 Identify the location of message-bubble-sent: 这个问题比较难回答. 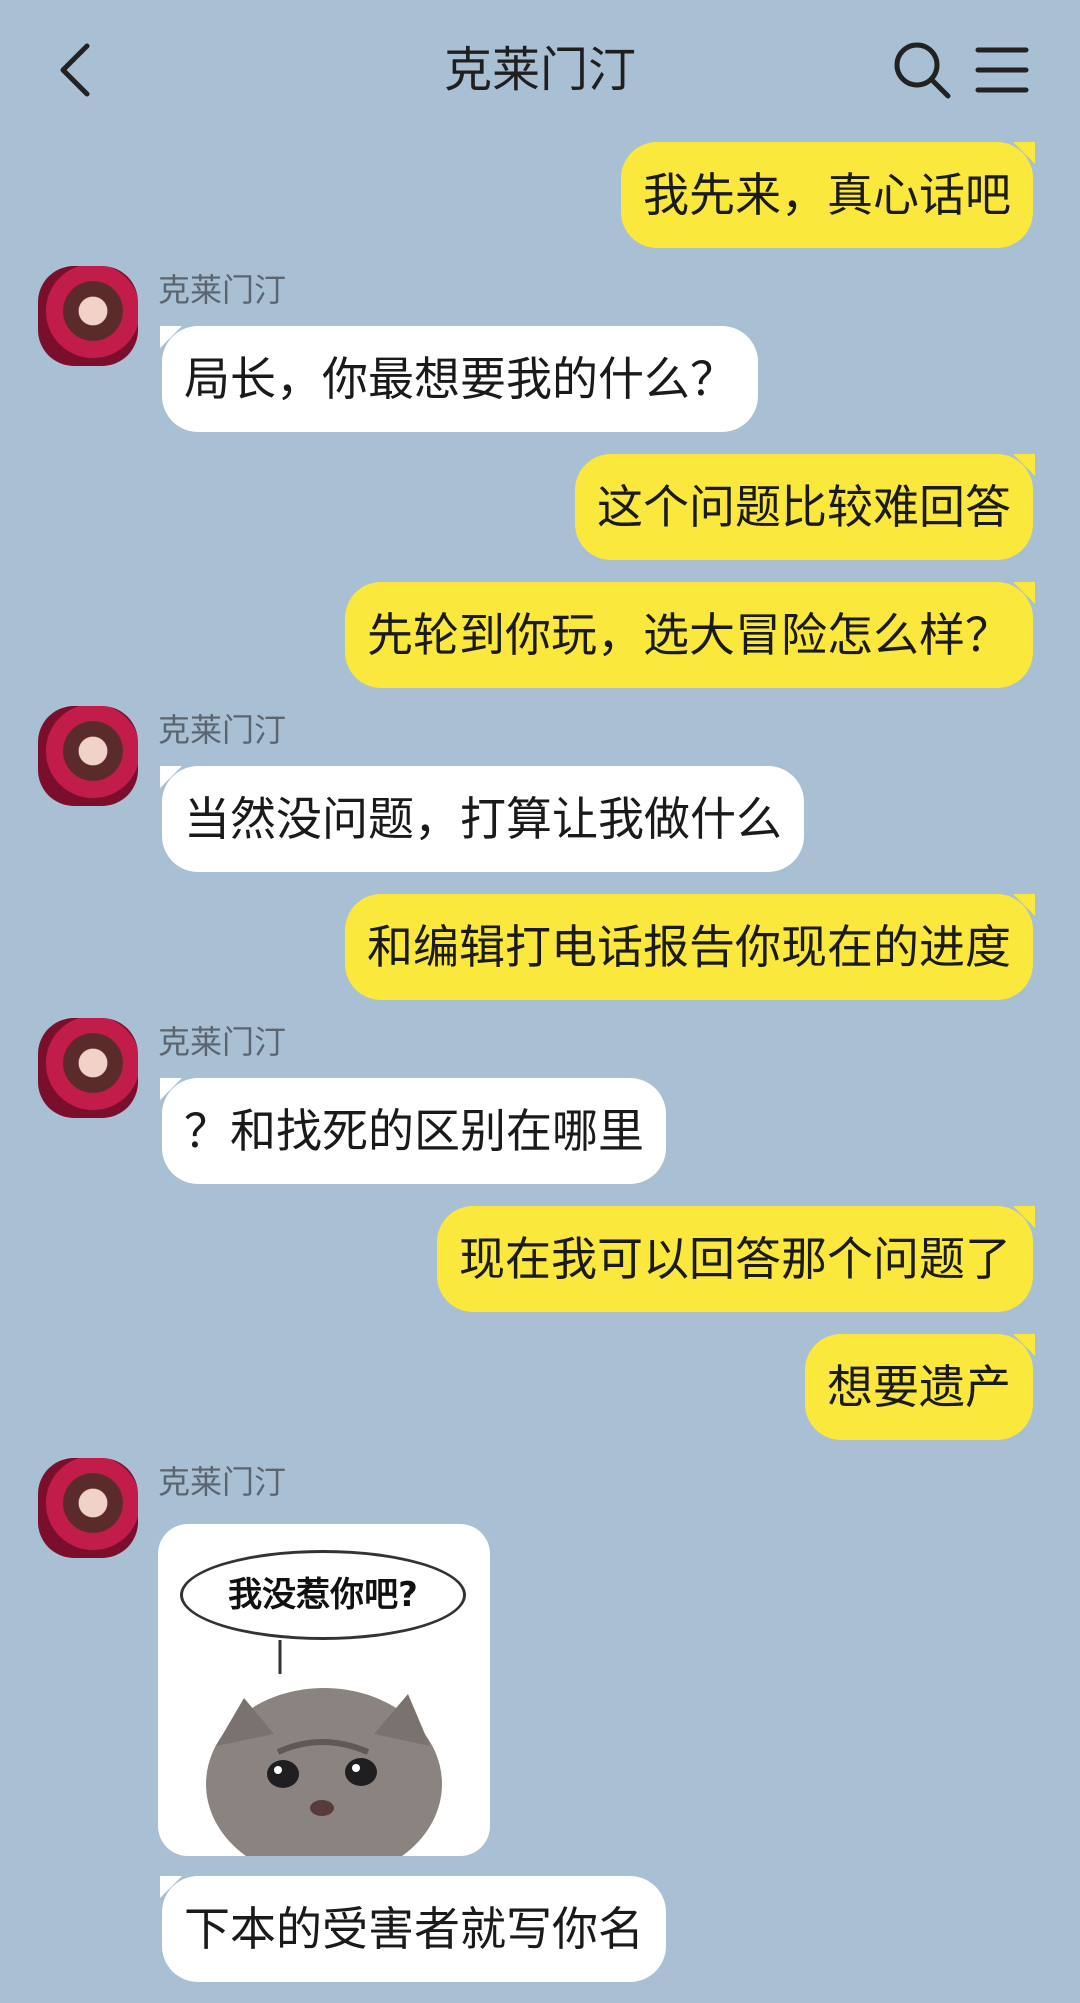
(805, 507).